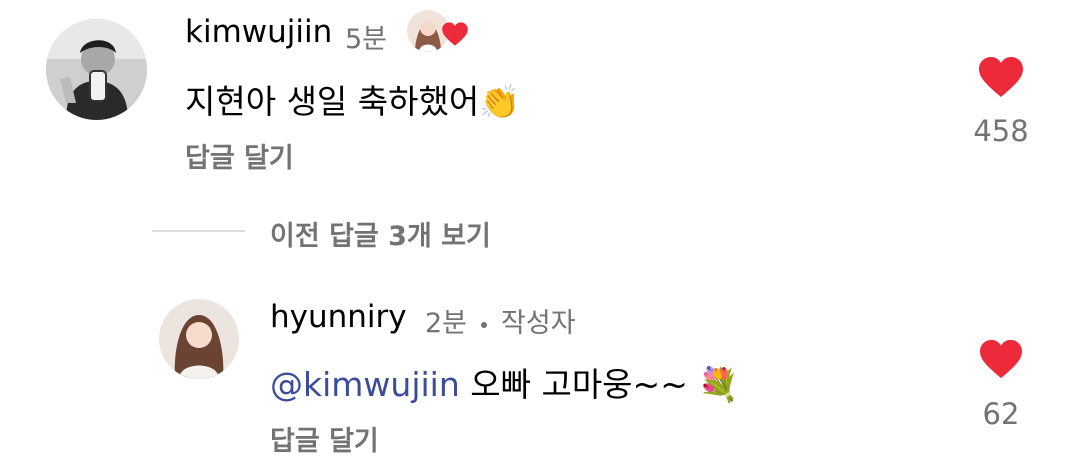 The width and height of the screenshot is (1080, 471). What do you see at coordinates (484, 324) in the screenshot?
I see `separator-dot` at bounding box center [484, 324].